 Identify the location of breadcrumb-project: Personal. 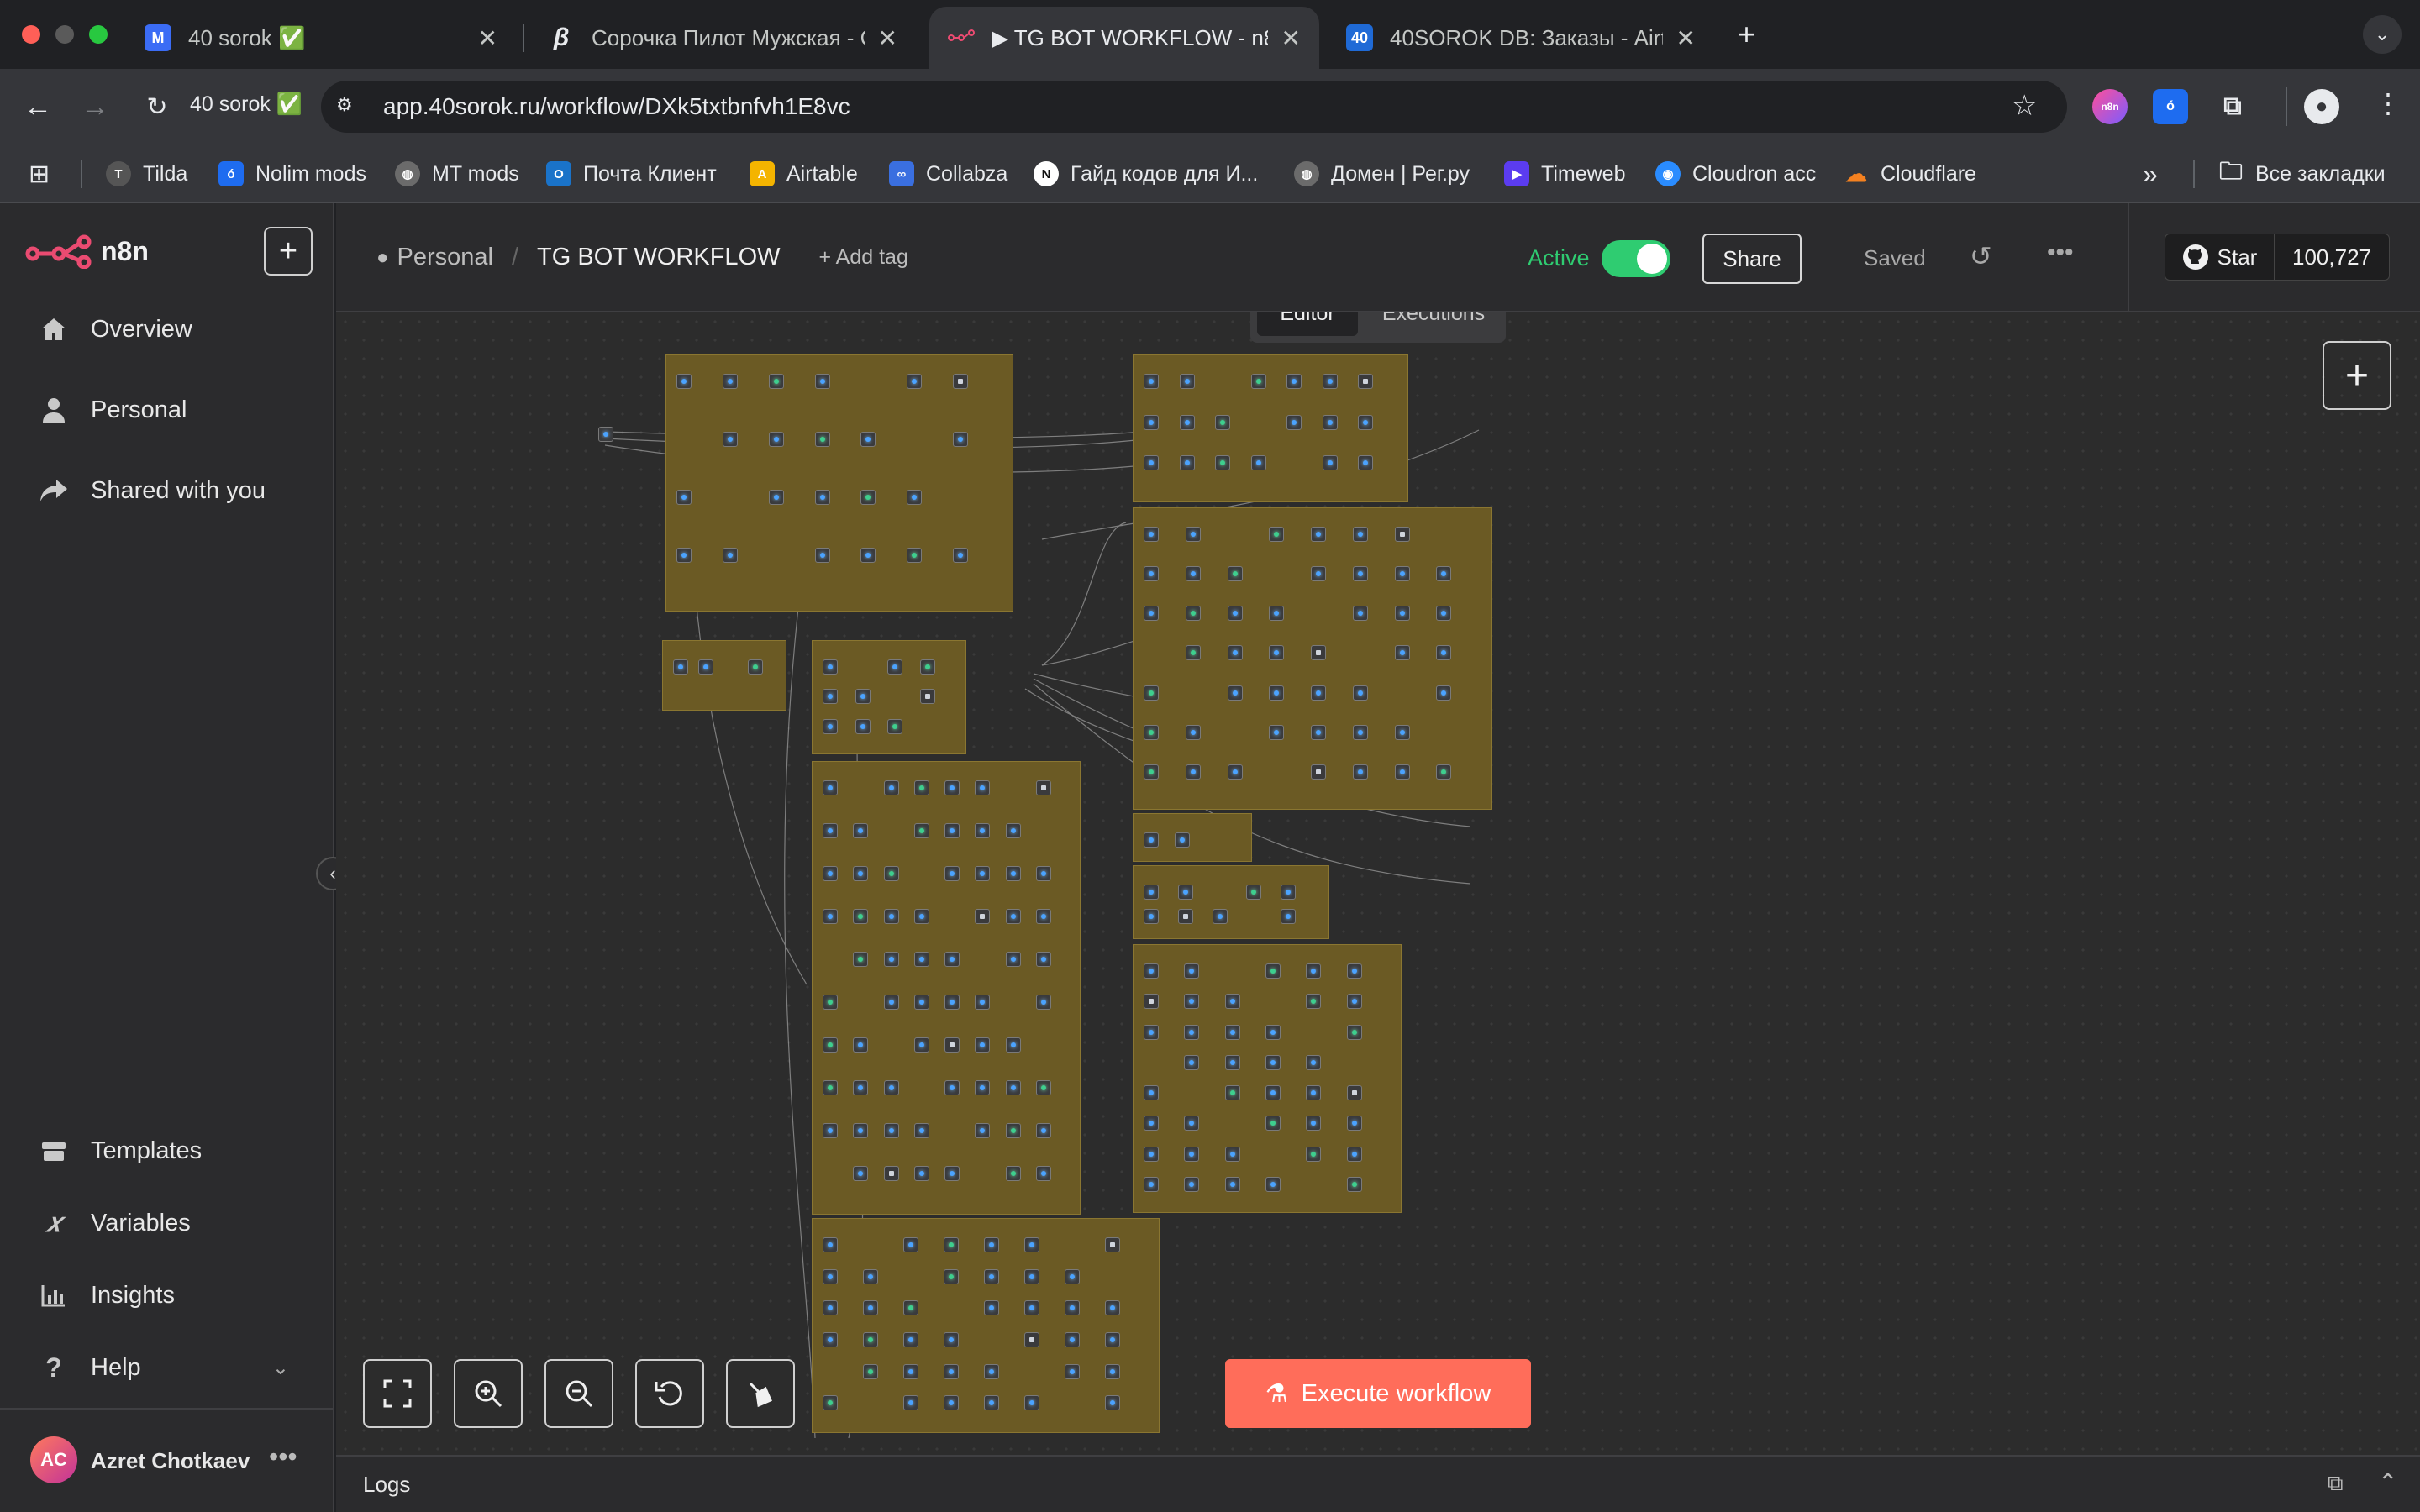
(445, 257).